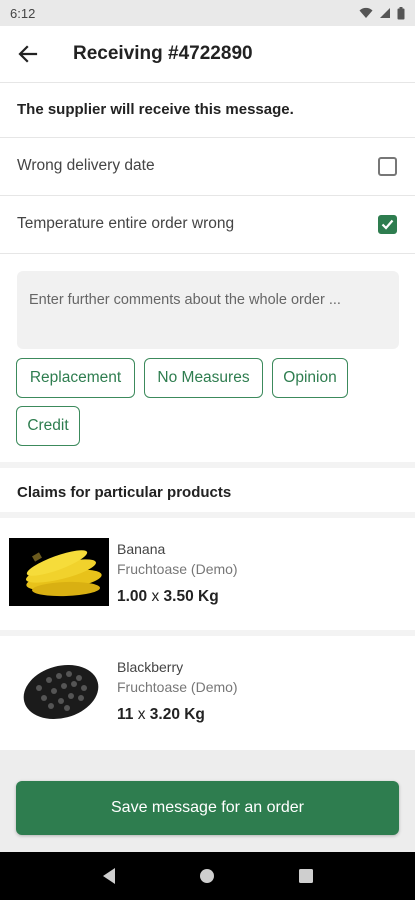 The image size is (415, 900). Describe the element at coordinates (191, 596) in the screenshot. I see `price-unit: 3.50 Kg` at that location.